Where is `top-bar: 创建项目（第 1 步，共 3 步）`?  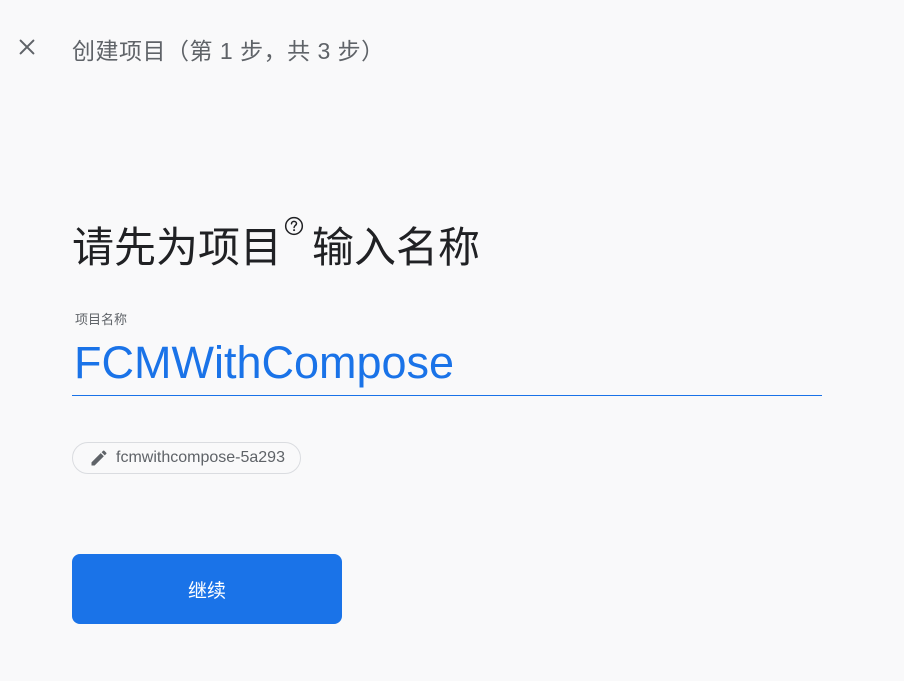
top-bar: 创建项目（第 1 步，共 3 步） is located at coordinates (452, 46).